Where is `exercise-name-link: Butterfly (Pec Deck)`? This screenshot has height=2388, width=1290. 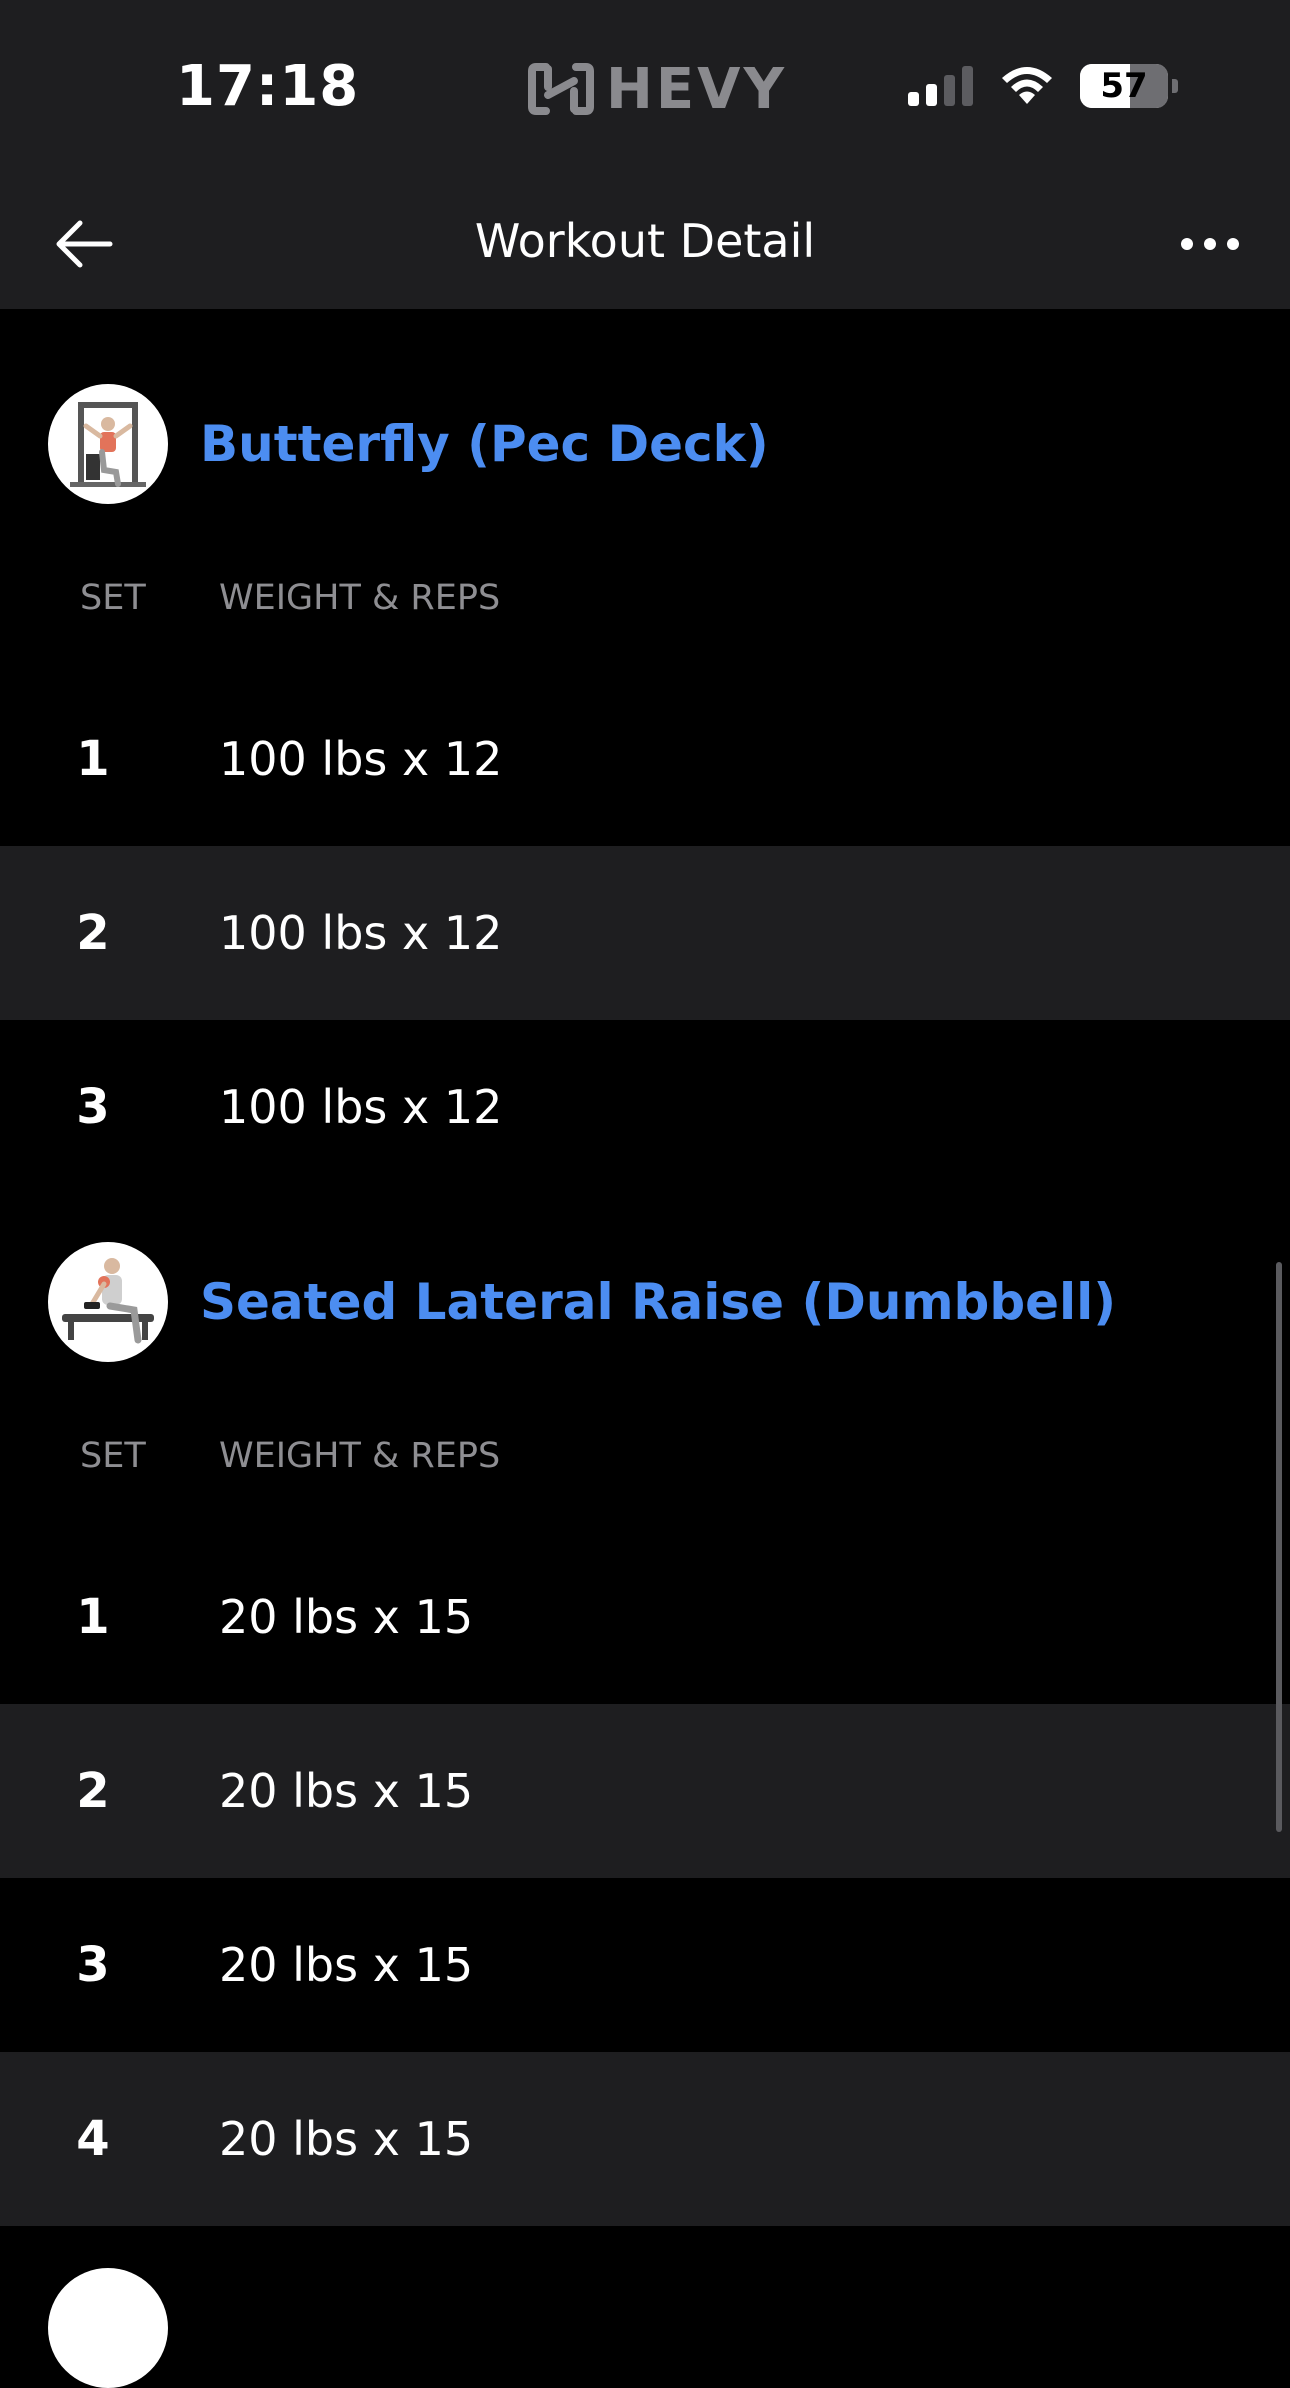 exercise-name-link: Butterfly (Pec Deck) is located at coordinates (484, 444).